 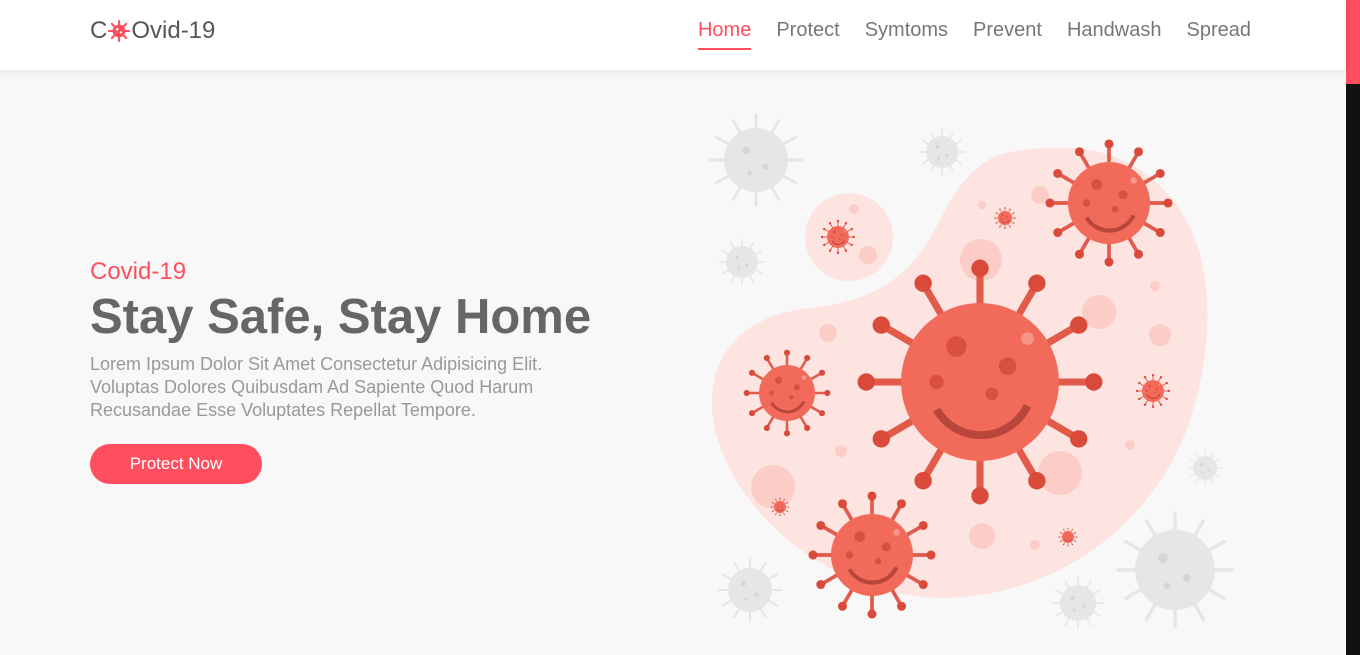 I want to click on nav-protect: Protect, so click(x=807, y=34).